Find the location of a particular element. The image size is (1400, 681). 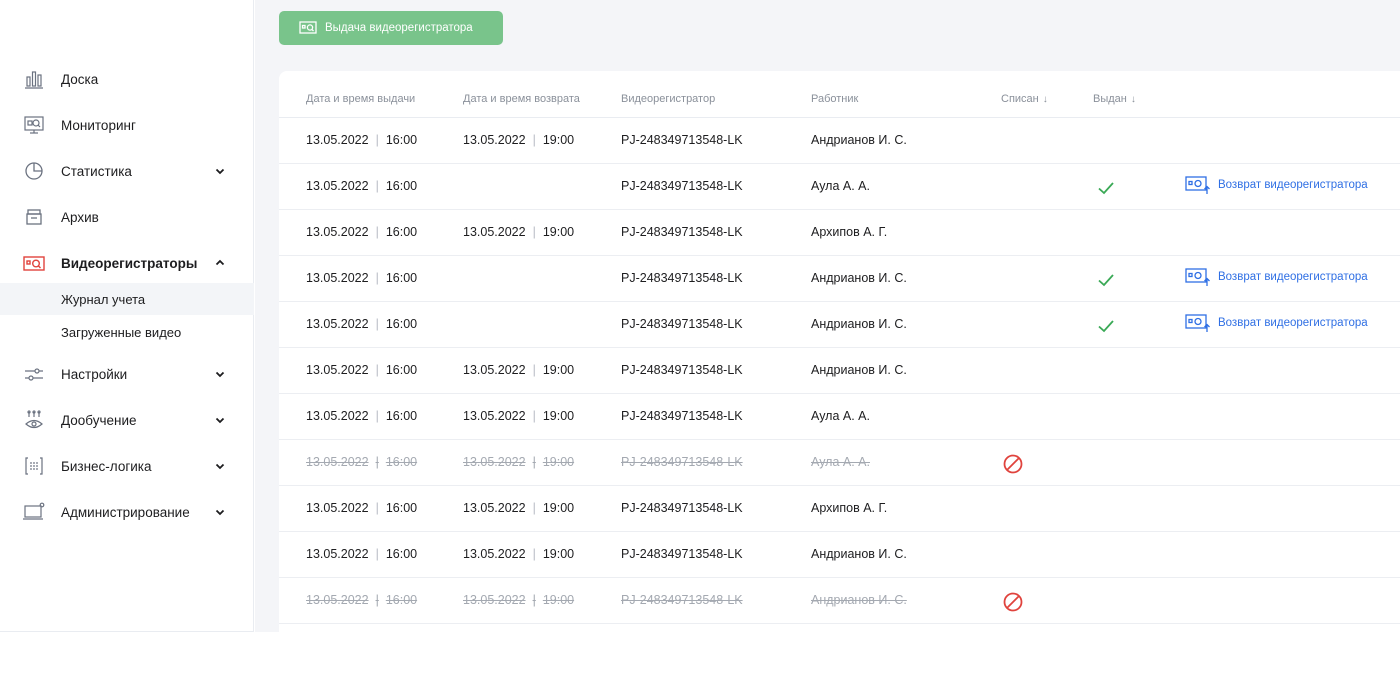

sidebar-item-settings: Настройки is located at coordinates (127, 374).